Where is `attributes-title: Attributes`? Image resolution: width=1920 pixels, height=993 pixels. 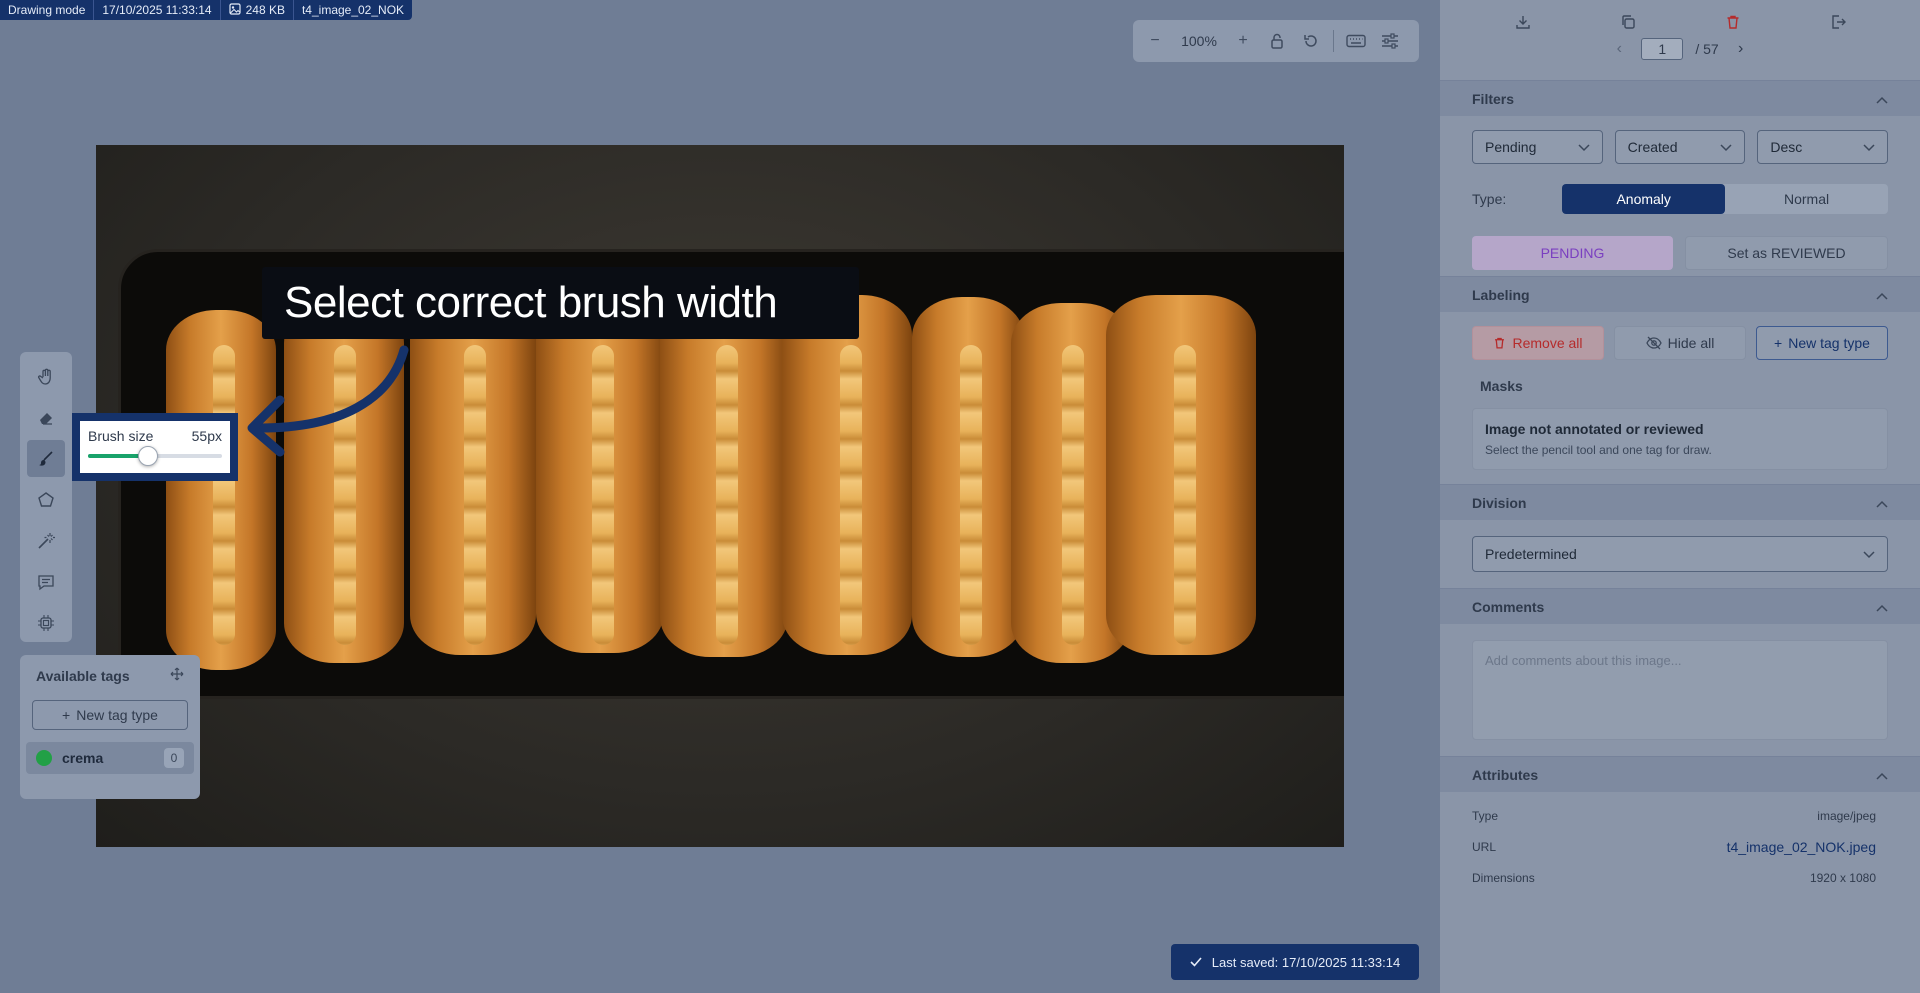
attributes-title: Attributes is located at coordinates (1505, 774).